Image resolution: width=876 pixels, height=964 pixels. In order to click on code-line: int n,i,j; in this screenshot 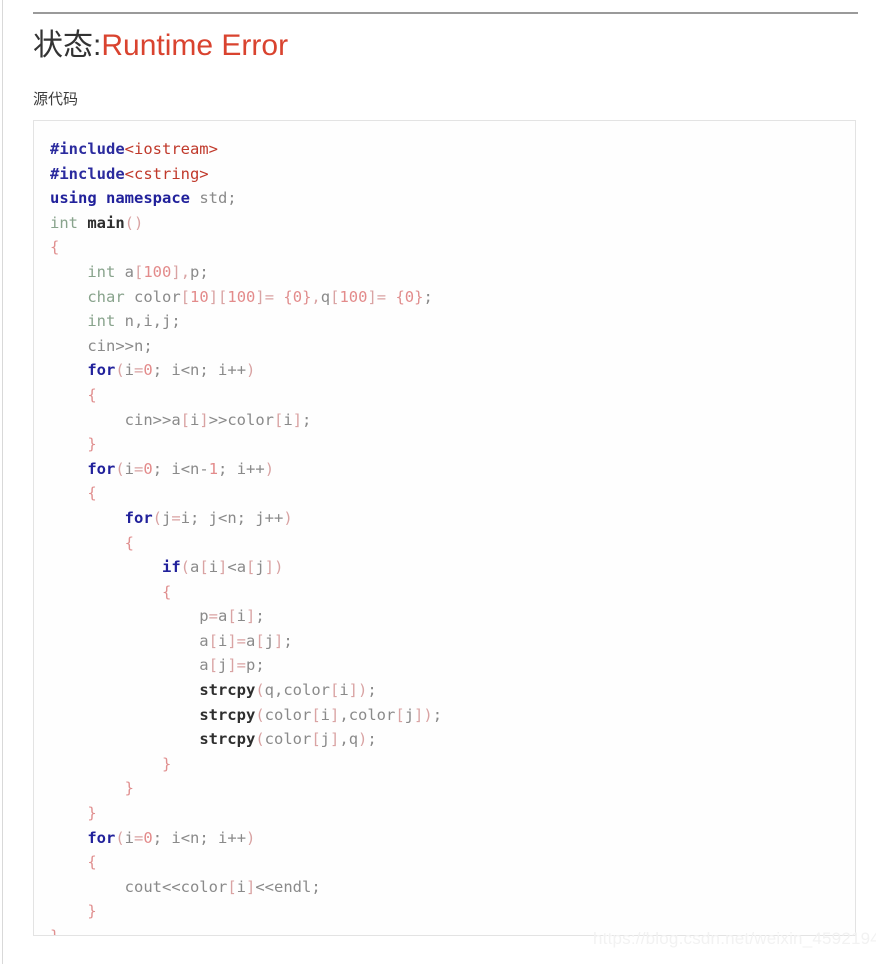, I will do `click(452, 321)`.